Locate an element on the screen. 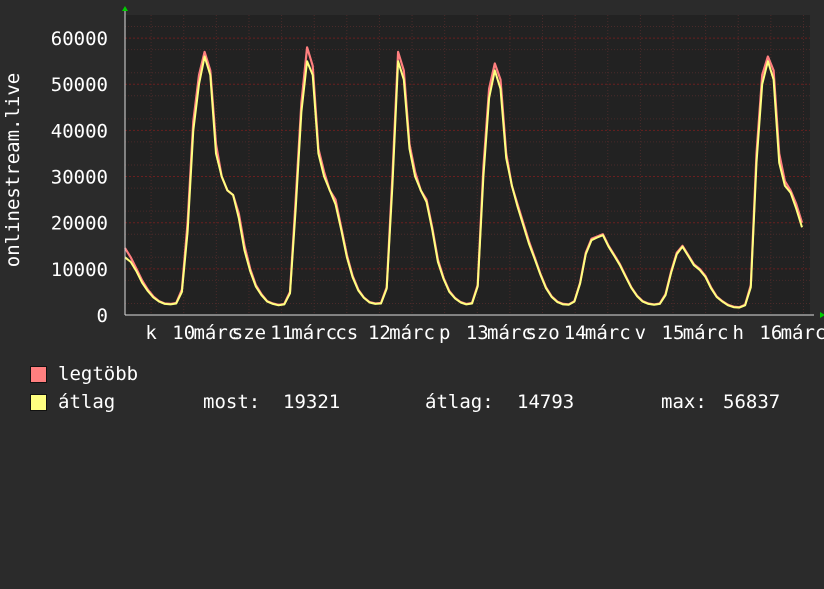  y-tick-label: 30000 is located at coordinates (79, 178).